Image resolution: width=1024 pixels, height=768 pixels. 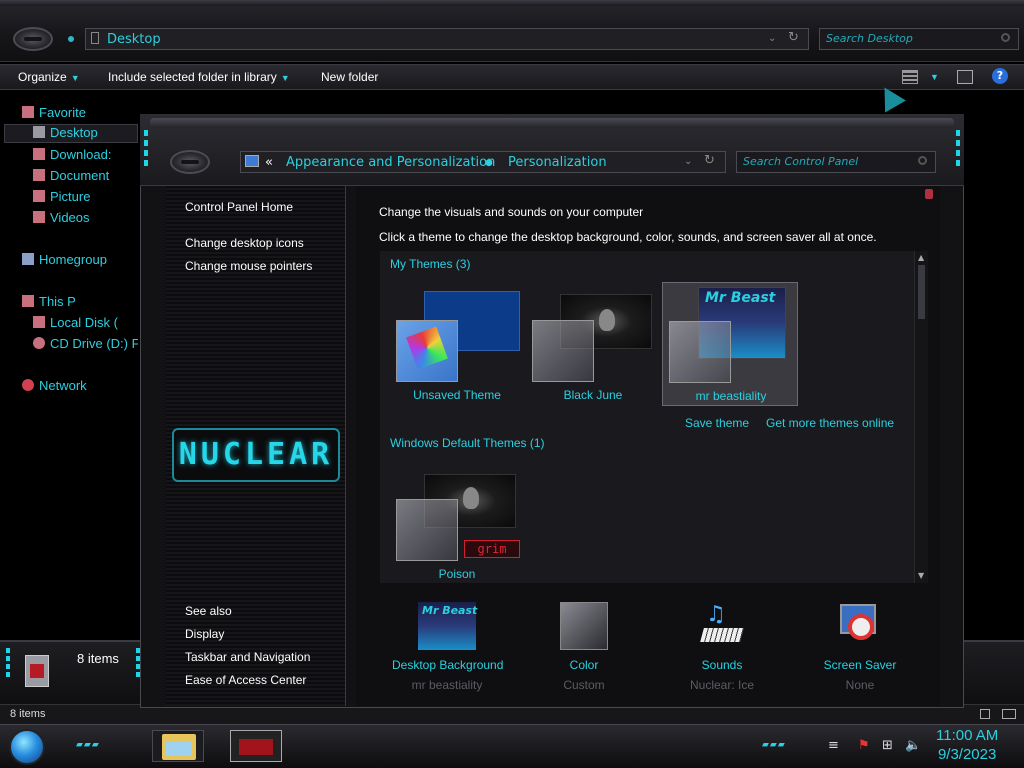 What do you see at coordinates (74, 132) in the screenshot?
I see `nav-label: Desktop` at bounding box center [74, 132].